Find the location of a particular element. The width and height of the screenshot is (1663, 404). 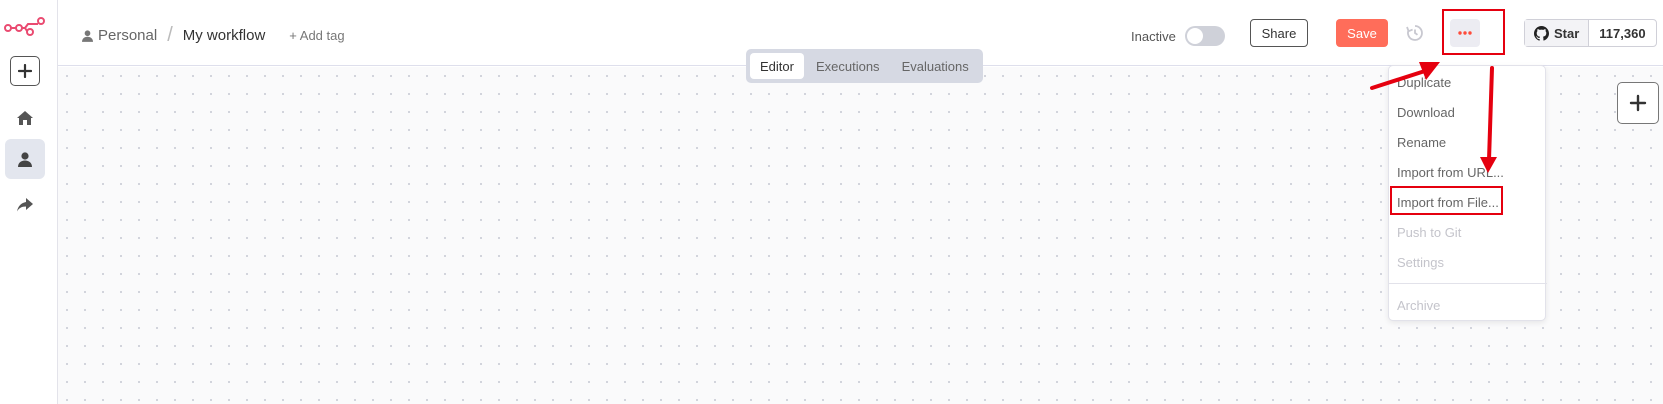

annotation-arrows is located at coordinates (1433, 117).